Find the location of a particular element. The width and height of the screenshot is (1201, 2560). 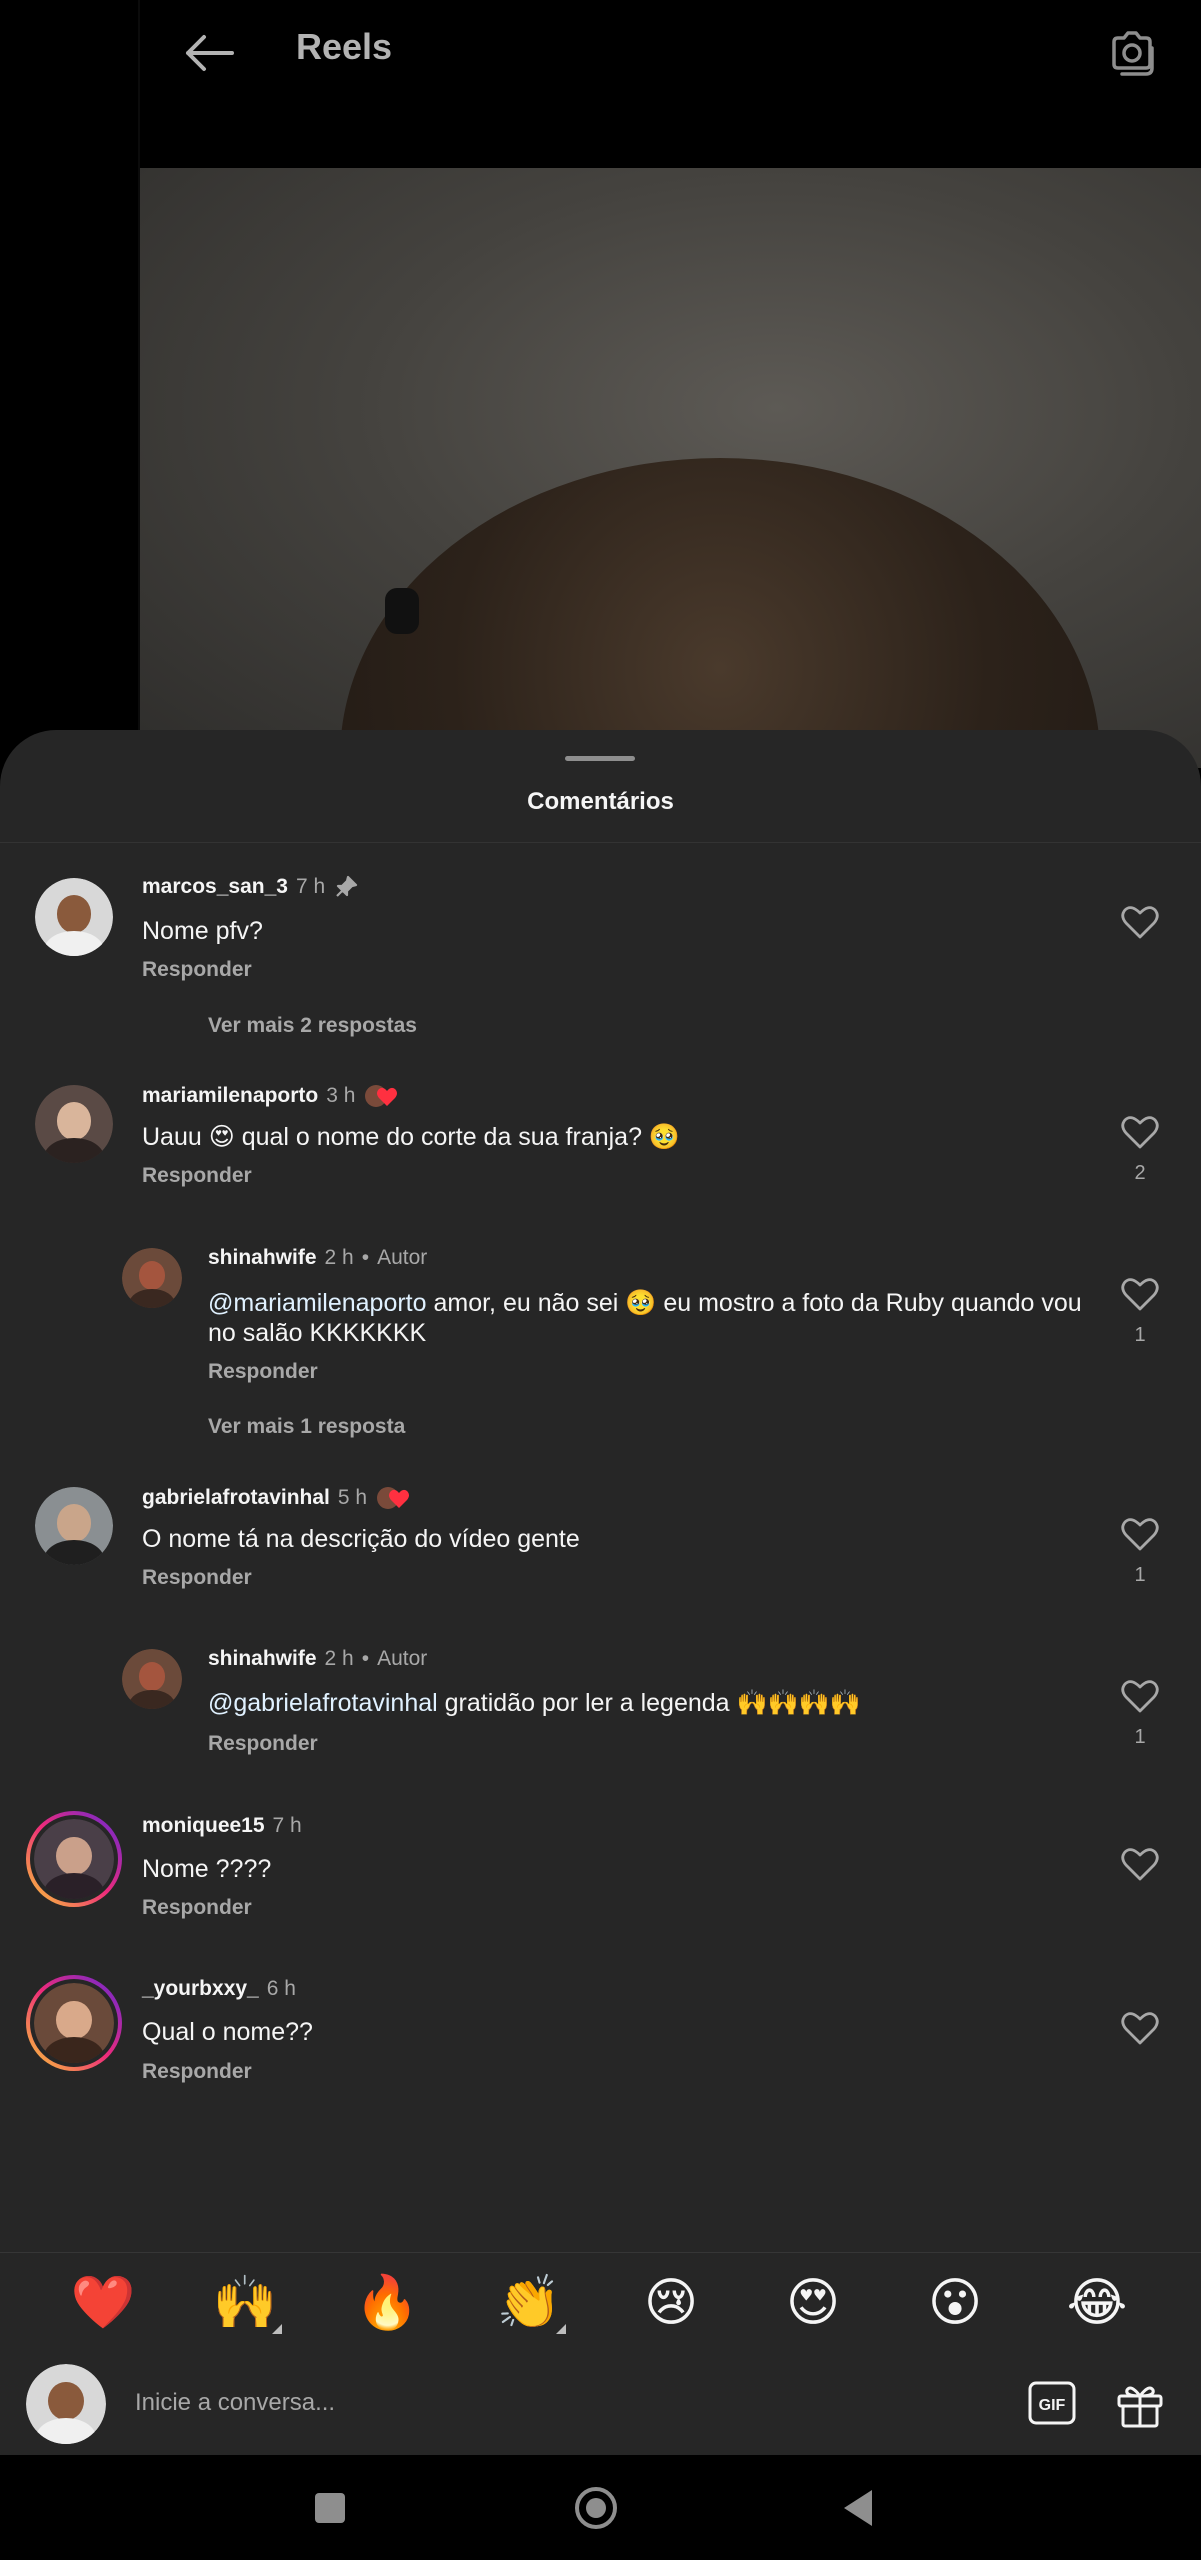

back-arrow-icon is located at coordinates (210, 53).